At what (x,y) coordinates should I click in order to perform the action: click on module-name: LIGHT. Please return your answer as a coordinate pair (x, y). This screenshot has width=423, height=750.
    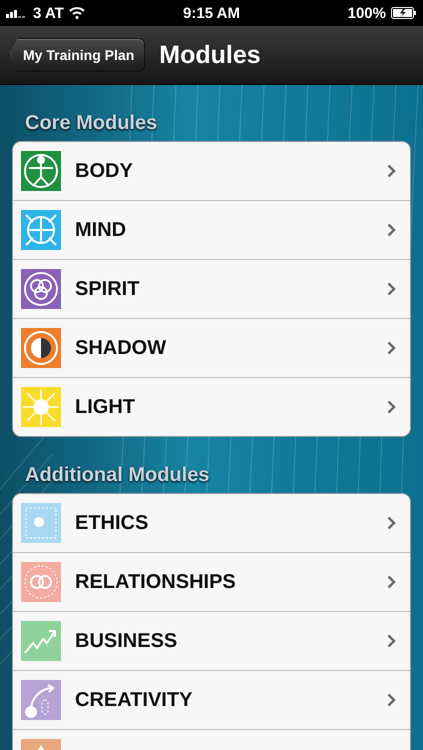
    Looking at the image, I should click on (105, 407).